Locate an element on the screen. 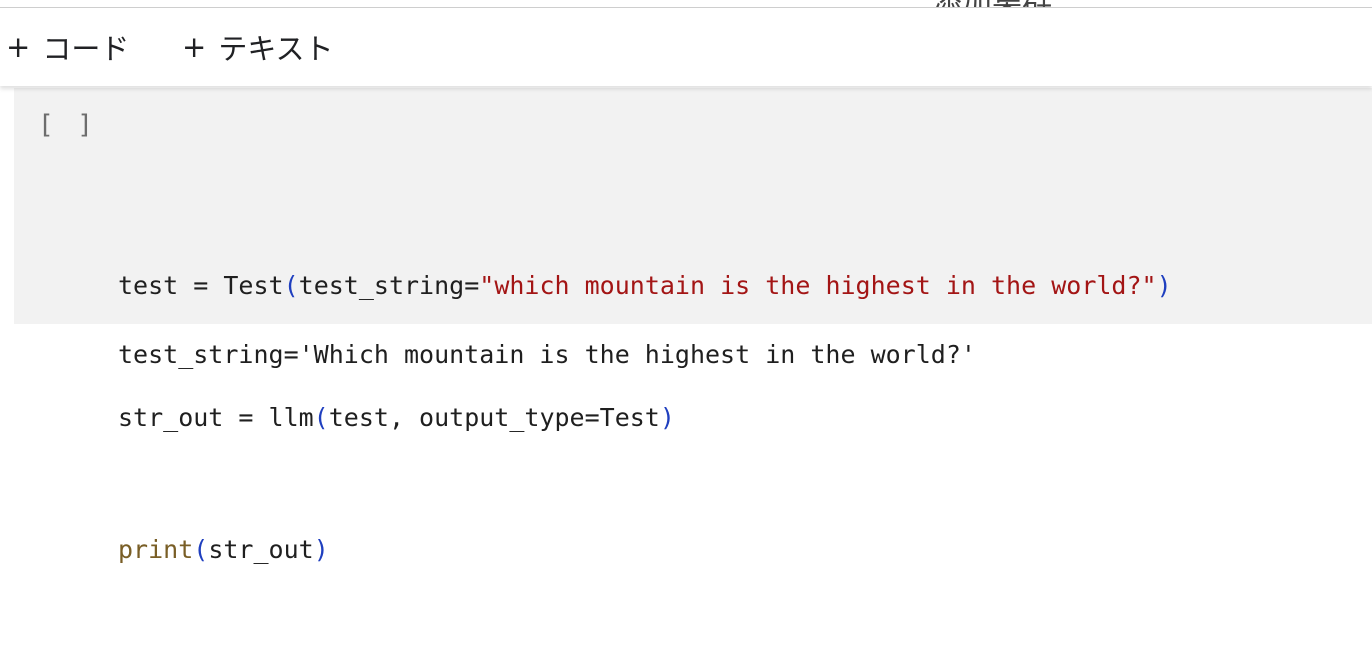 Image resolution: width=1372 pixels, height=660 pixels. add-text-button: + テキスト is located at coordinates (257, 47).